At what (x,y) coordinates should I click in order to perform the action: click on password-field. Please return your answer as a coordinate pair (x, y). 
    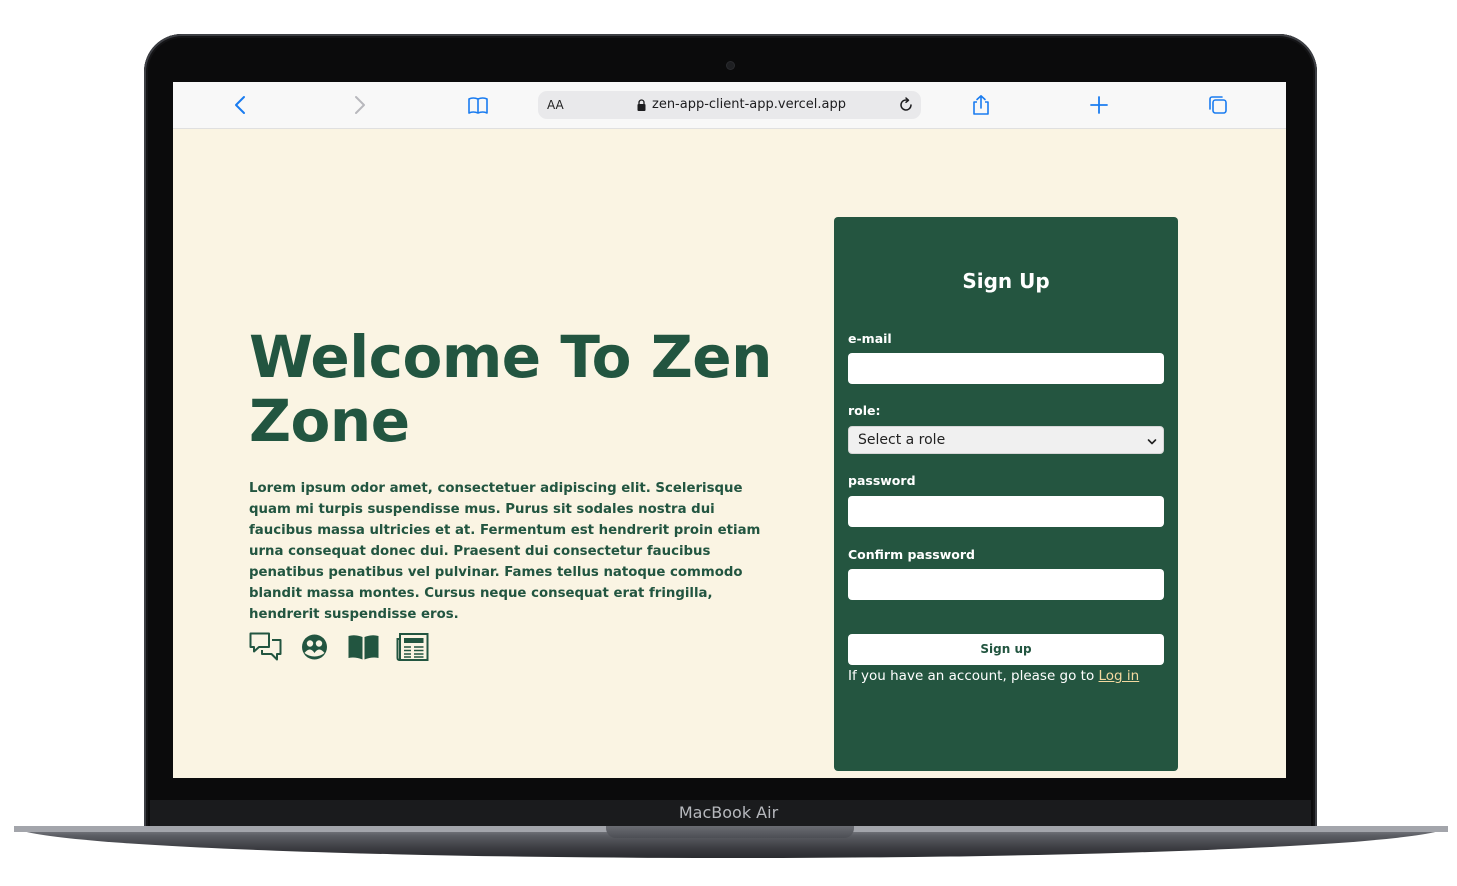
    Looking at the image, I should click on (1006, 511).